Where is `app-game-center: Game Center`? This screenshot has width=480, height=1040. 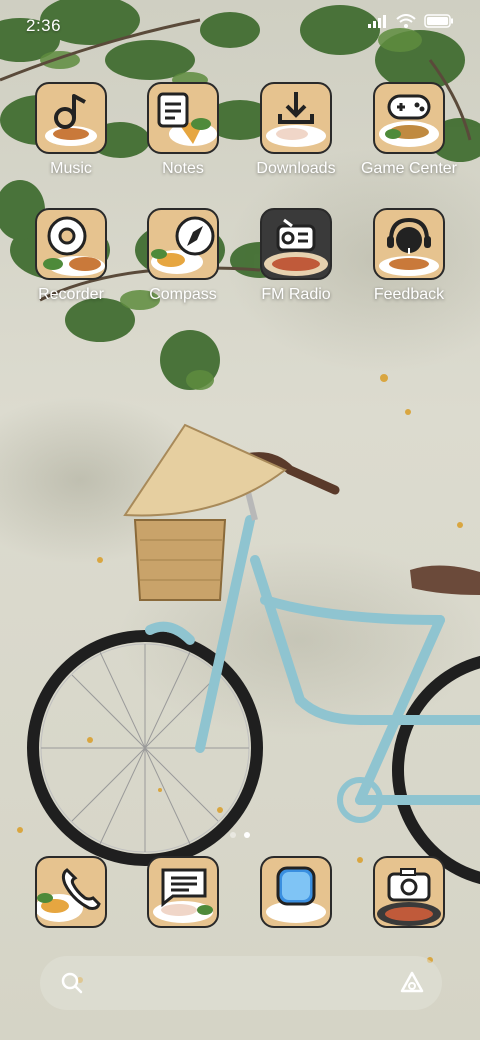 app-game-center: Game Center is located at coordinates (409, 130).